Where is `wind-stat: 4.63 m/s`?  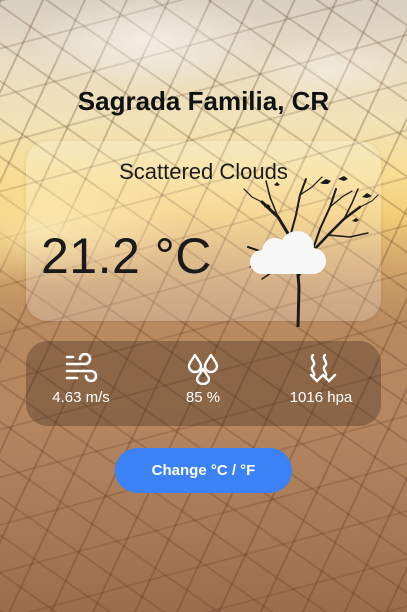
wind-stat: 4.63 m/s is located at coordinates (81, 379).